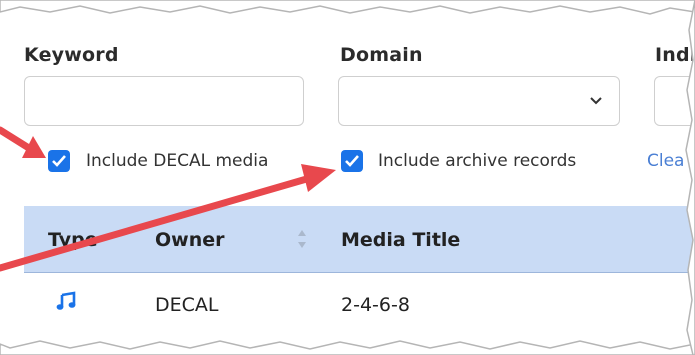 The width and height of the screenshot is (695, 355). I want to click on clear-link: Clea, so click(665, 161).